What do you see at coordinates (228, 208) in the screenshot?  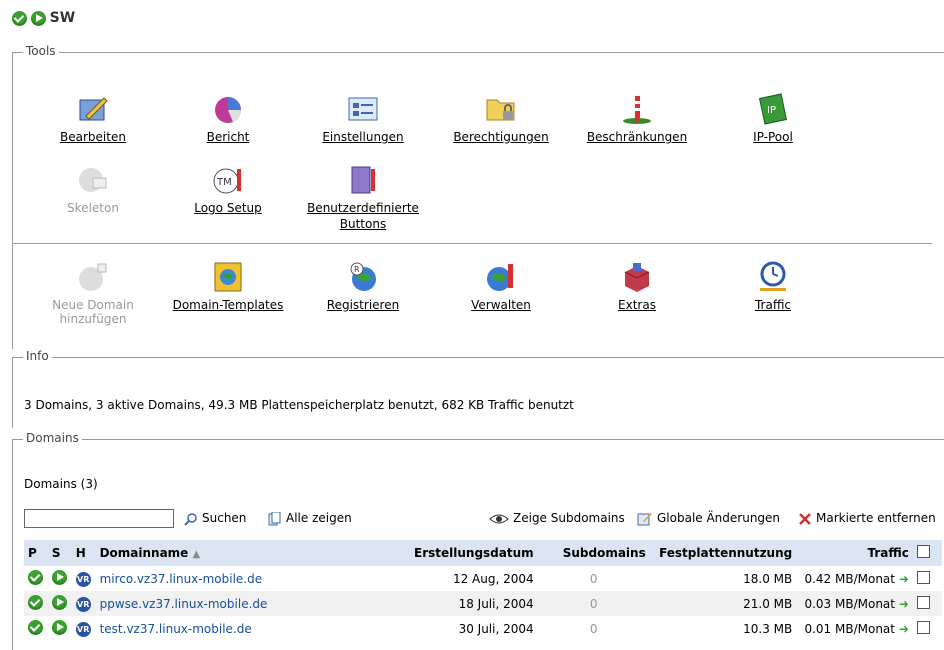 I see `tool-label: Logo Setup` at bounding box center [228, 208].